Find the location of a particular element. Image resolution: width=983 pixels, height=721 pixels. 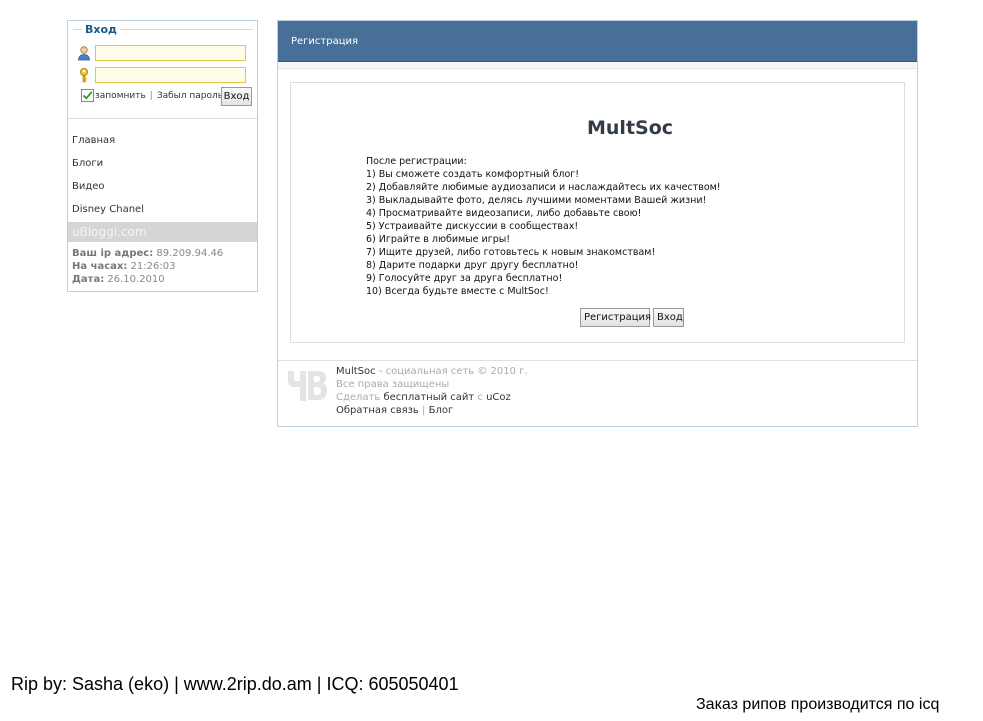

footer-line-4: | Блог is located at coordinates (437, 410).